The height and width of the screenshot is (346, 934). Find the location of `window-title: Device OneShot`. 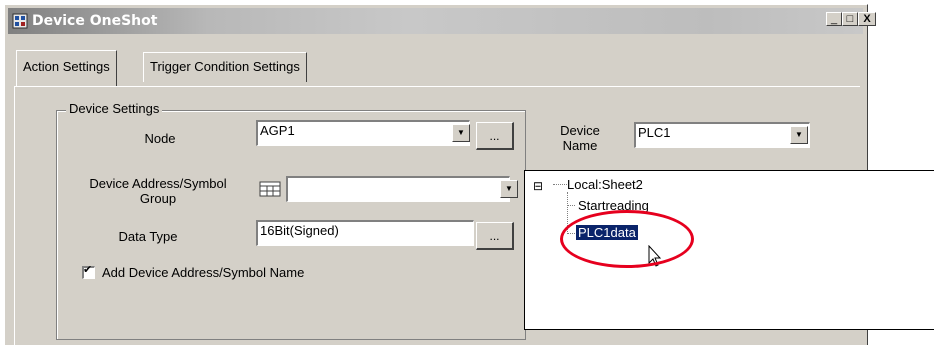

window-title: Device OneShot is located at coordinates (95, 21).